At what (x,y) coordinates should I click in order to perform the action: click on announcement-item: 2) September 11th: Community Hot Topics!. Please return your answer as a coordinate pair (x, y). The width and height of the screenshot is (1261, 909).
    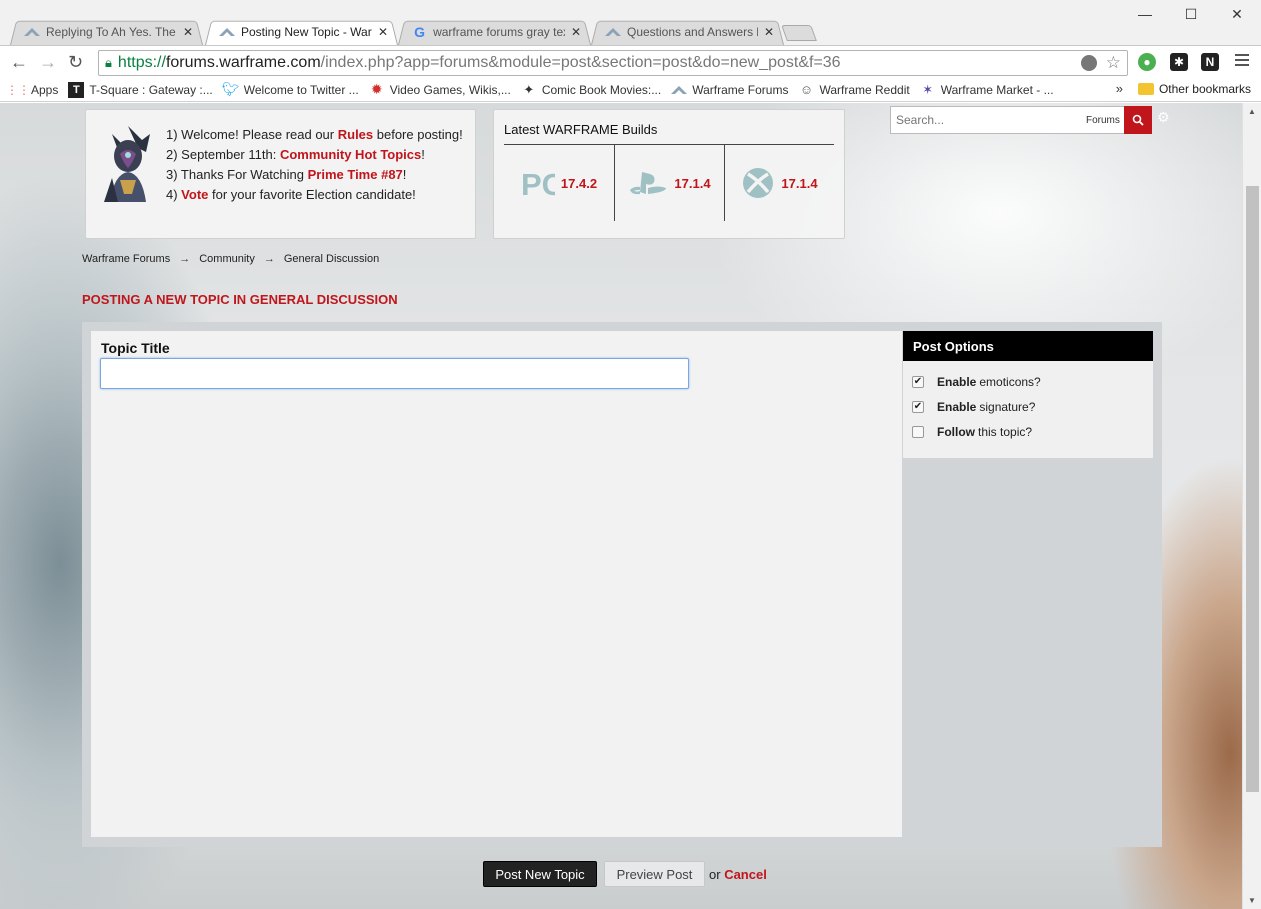
    Looking at the image, I should click on (295, 154).